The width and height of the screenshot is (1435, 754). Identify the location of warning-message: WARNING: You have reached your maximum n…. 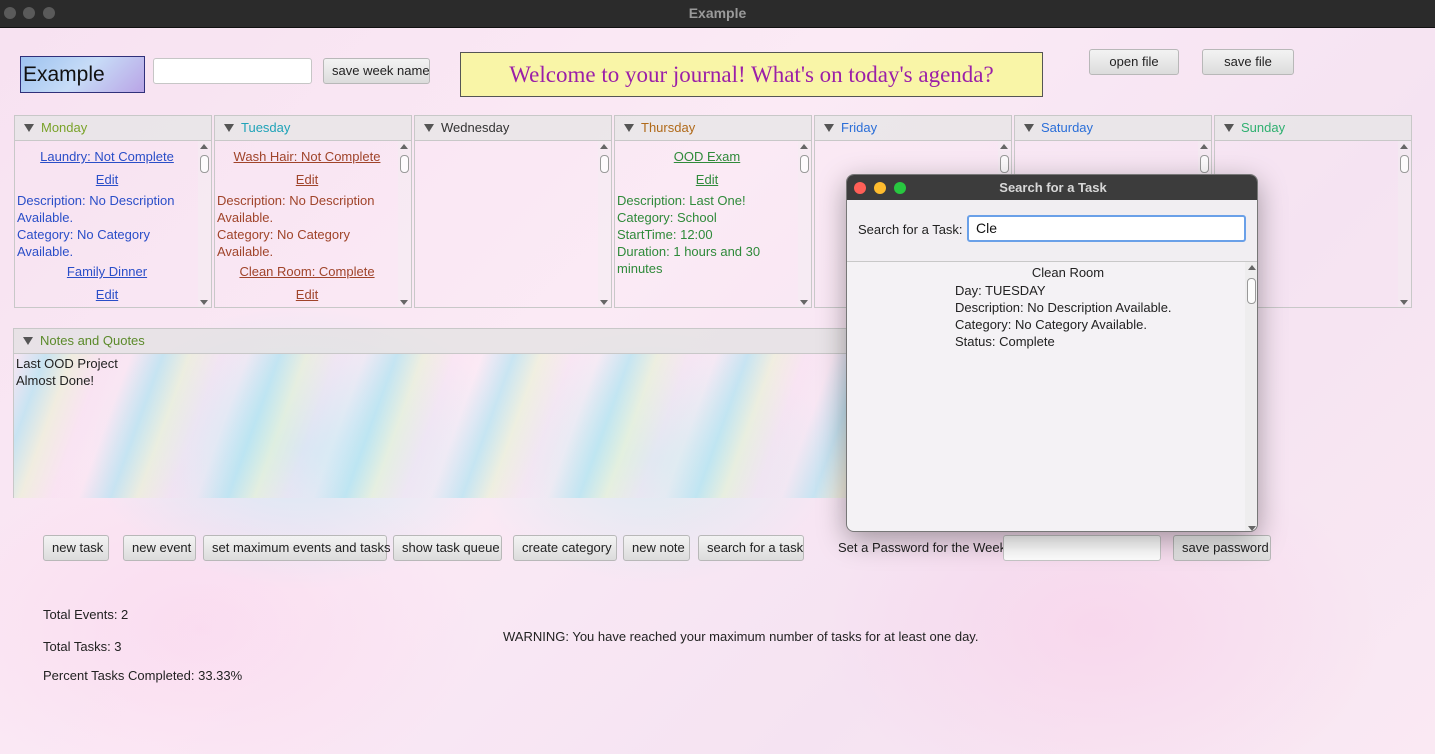
(741, 636).